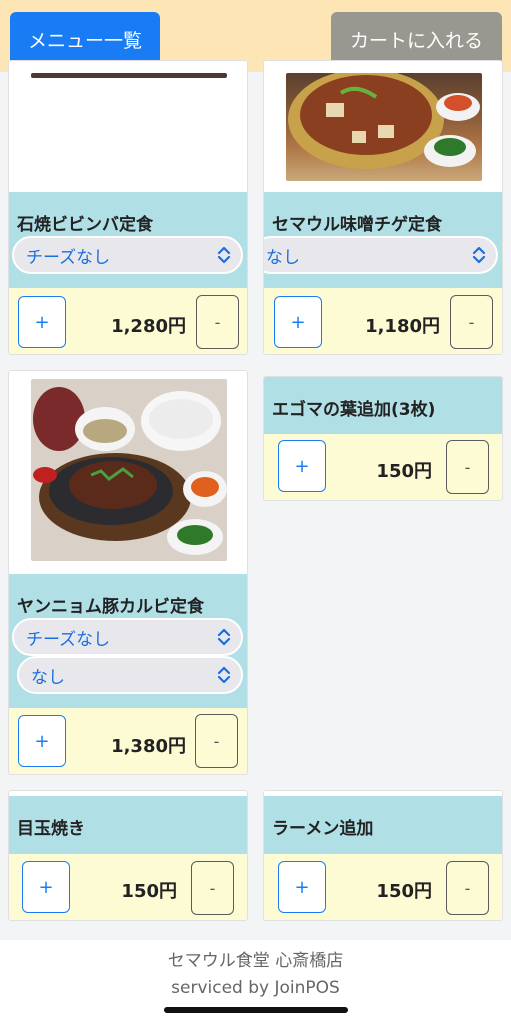 The width and height of the screenshot is (511, 1024). I want to click on pork-galbi-illustration, so click(130, 471).